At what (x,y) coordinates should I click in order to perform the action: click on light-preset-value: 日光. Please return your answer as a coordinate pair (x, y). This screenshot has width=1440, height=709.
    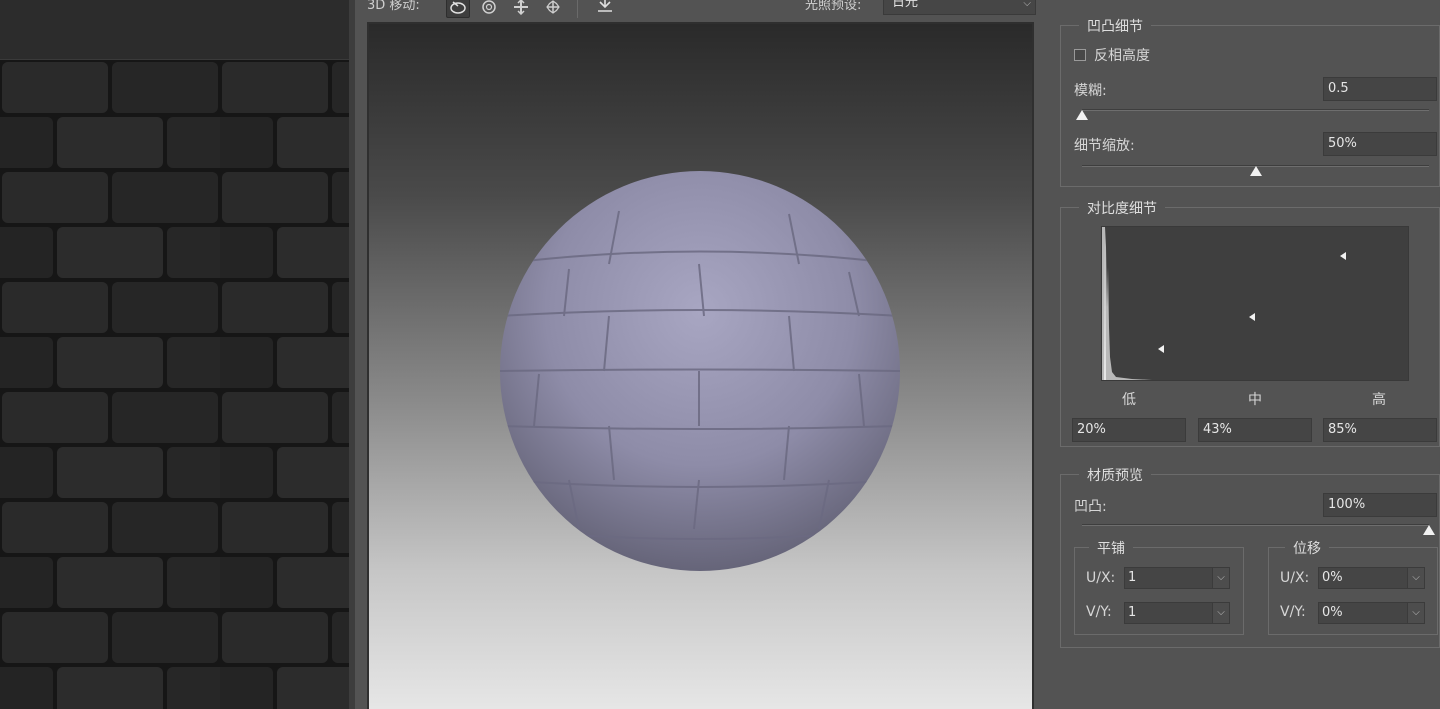
    Looking at the image, I should click on (905, 5).